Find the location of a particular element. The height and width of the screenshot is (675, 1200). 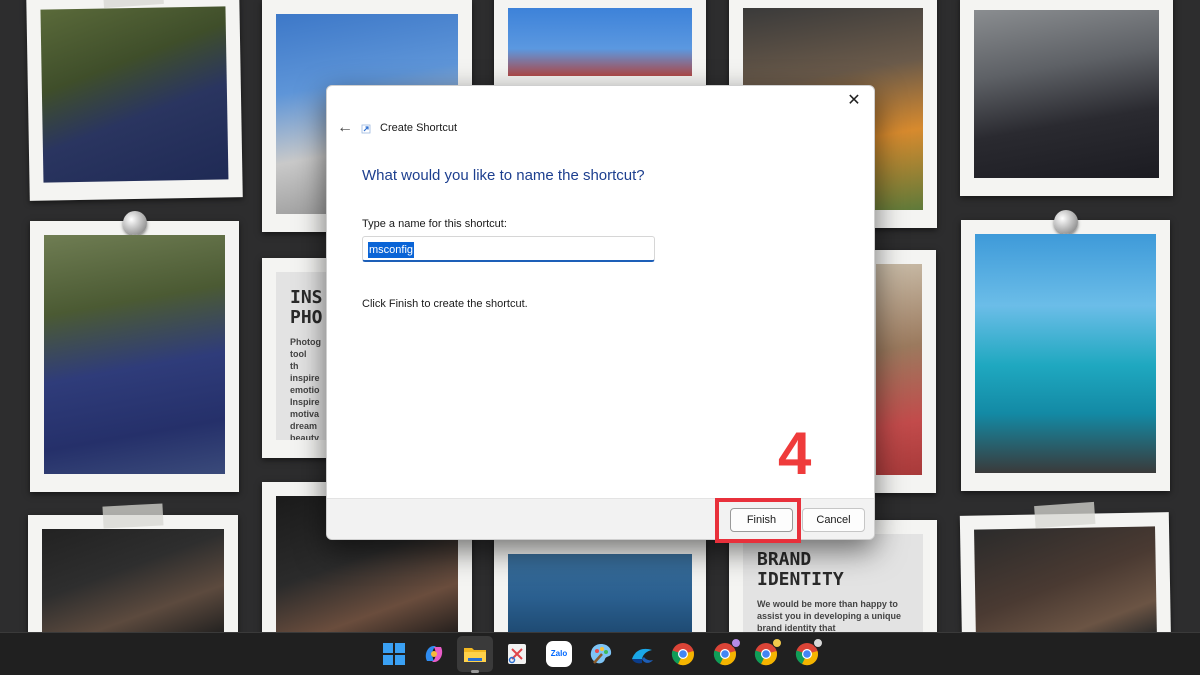

file-explorer-icon is located at coordinates (475, 657).